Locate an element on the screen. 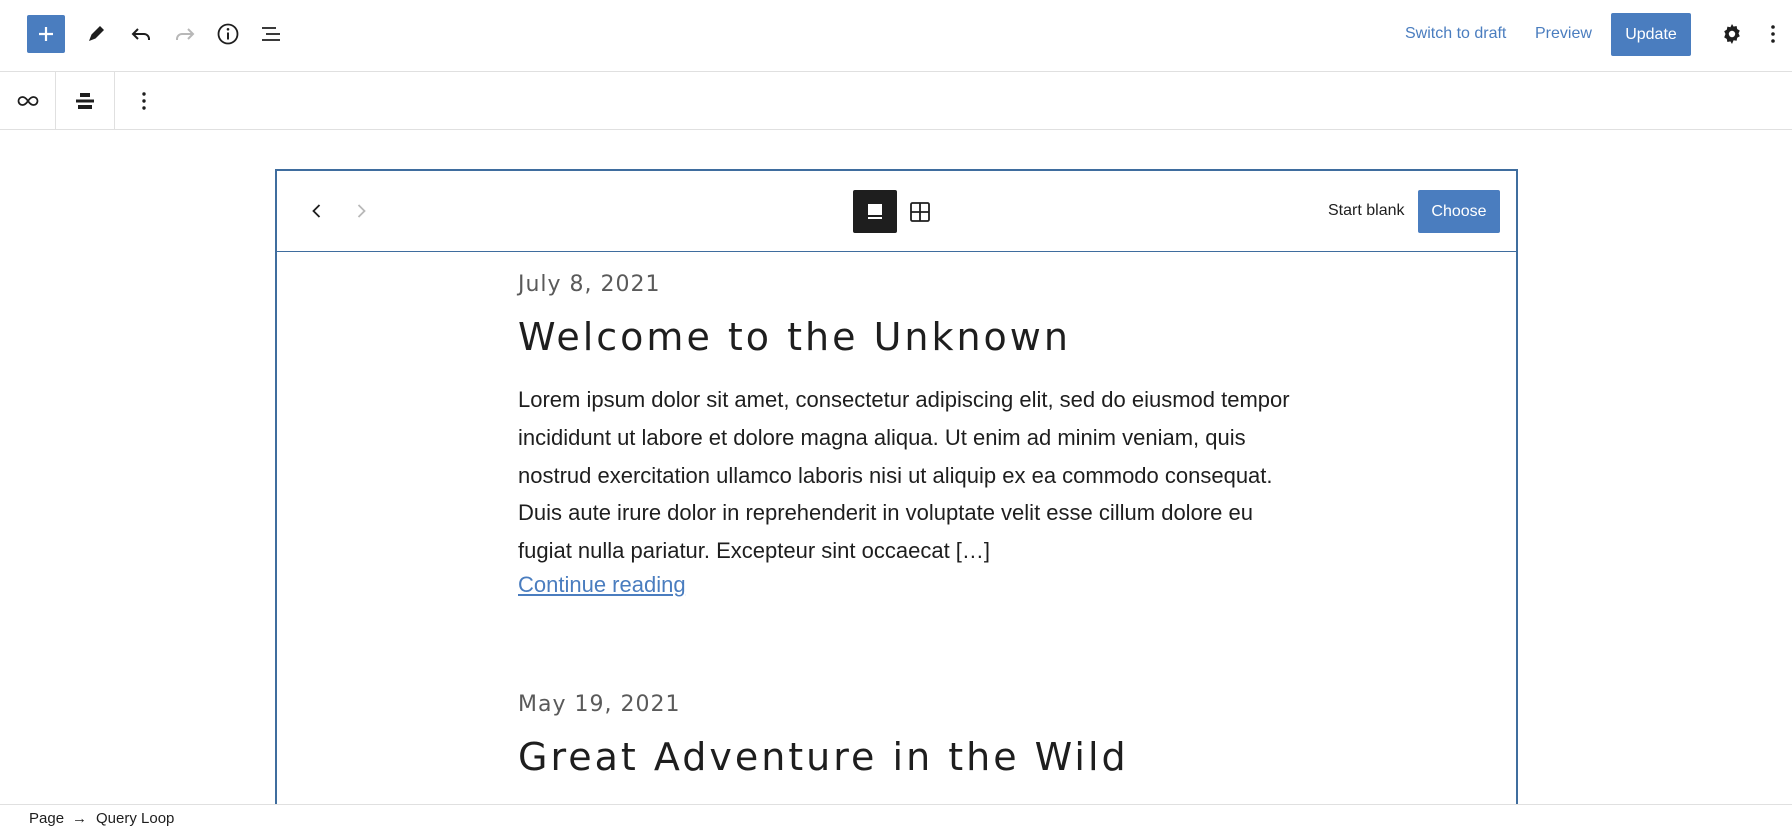  block-type-button is located at coordinates (28, 100).